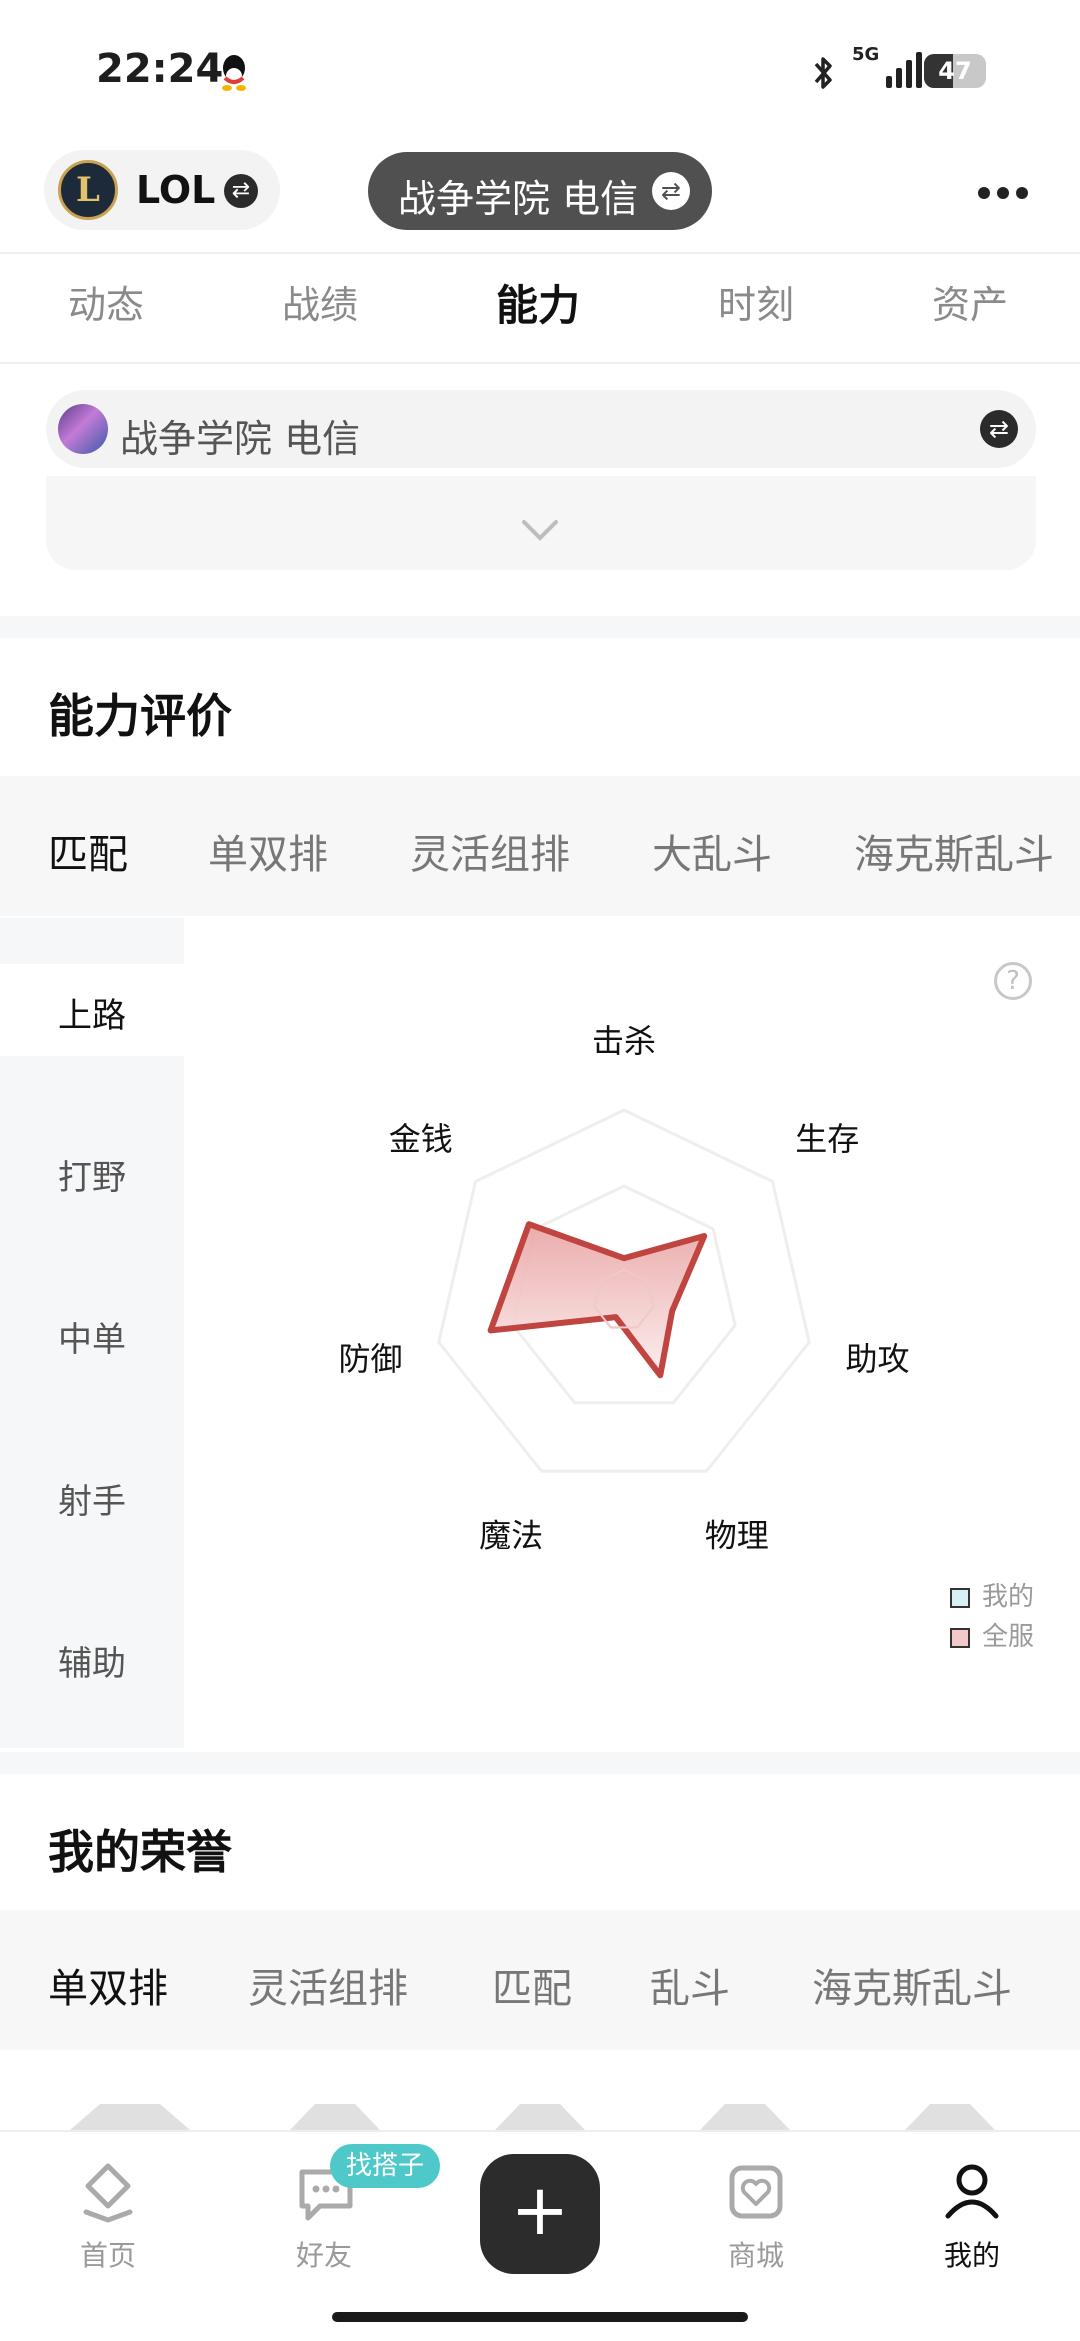 The image size is (1080, 2341). I want to click on more-options-icon, so click(1008, 191).